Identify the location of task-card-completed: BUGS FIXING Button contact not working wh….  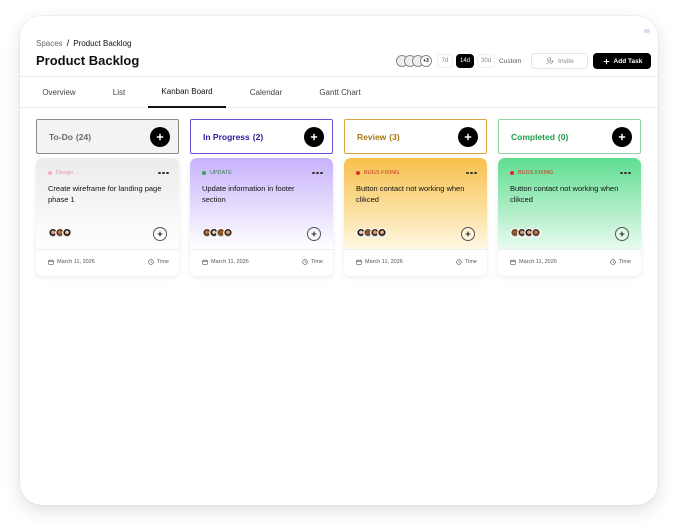
(569, 217).